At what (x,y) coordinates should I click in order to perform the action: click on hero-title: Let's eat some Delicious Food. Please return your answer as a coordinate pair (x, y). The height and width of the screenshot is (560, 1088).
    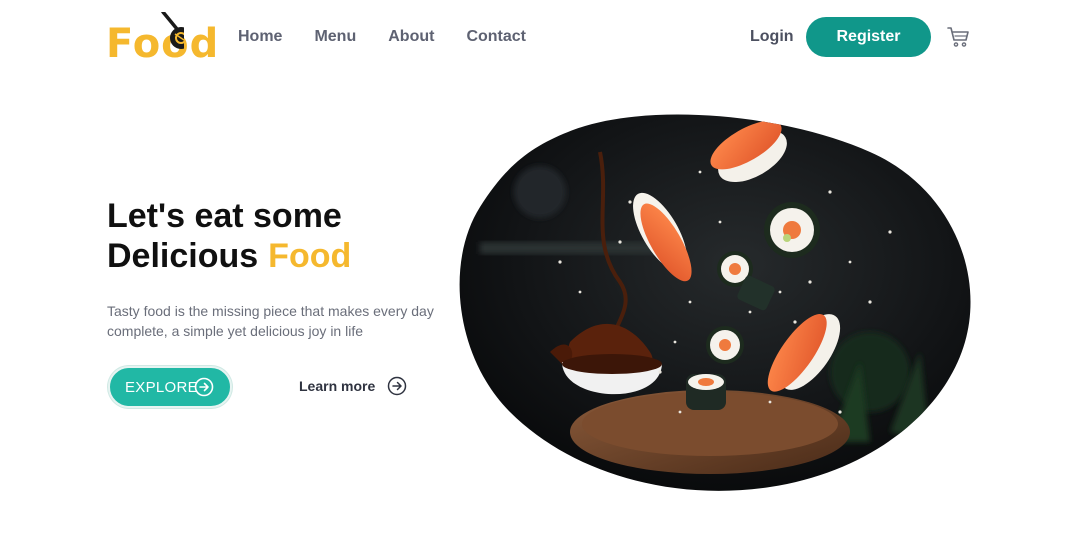
    Looking at the image, I should click on (287, 236).